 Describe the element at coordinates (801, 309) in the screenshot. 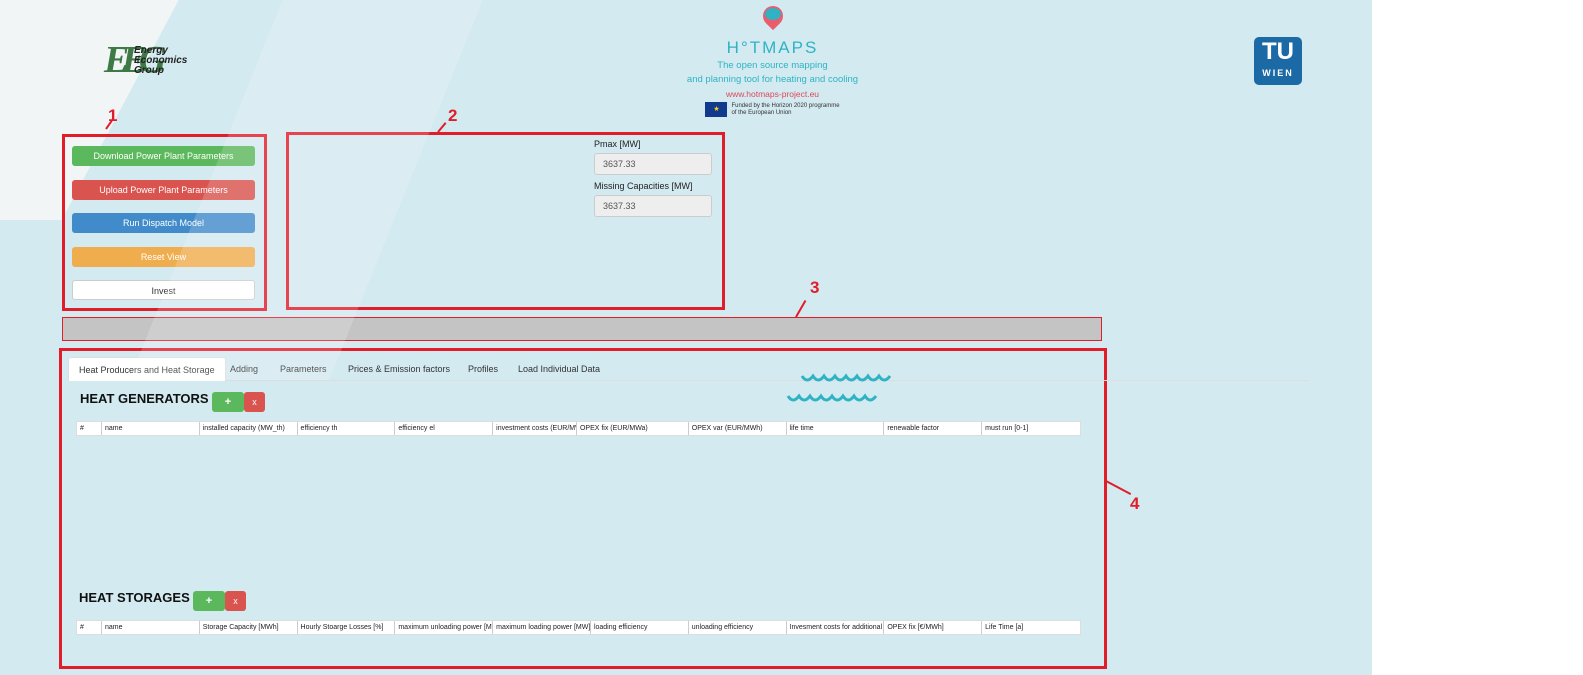

I see `annotation-3-line` at that location.